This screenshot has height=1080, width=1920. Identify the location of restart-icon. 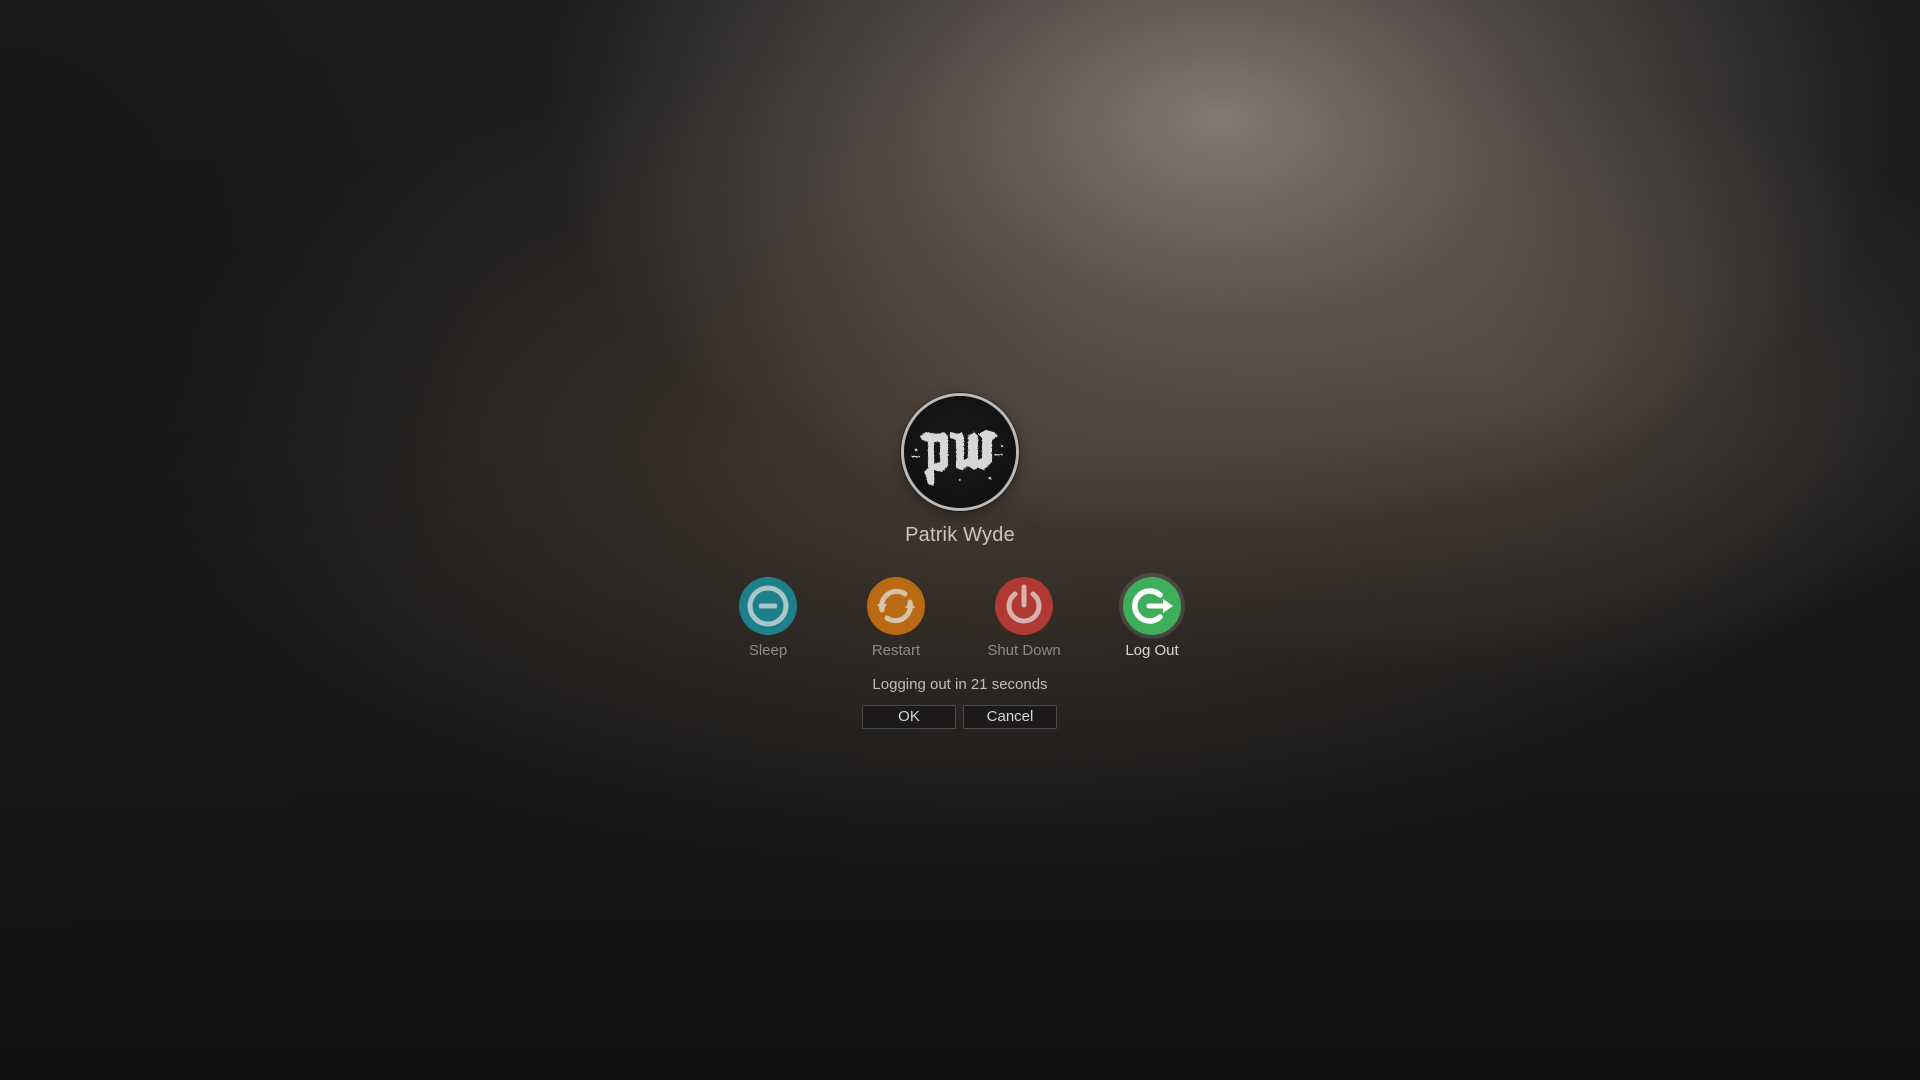
(896, 606).